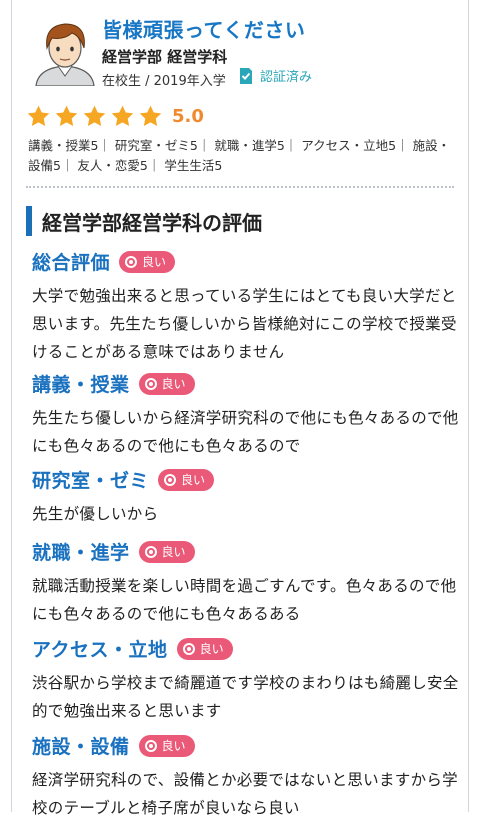 The width and height of the screenshot is (480, 822). What do you see at coordinates (81, 553) in the screenshot?
I see `review-item-title: 就職・進学` at bounding box center [81, 553].